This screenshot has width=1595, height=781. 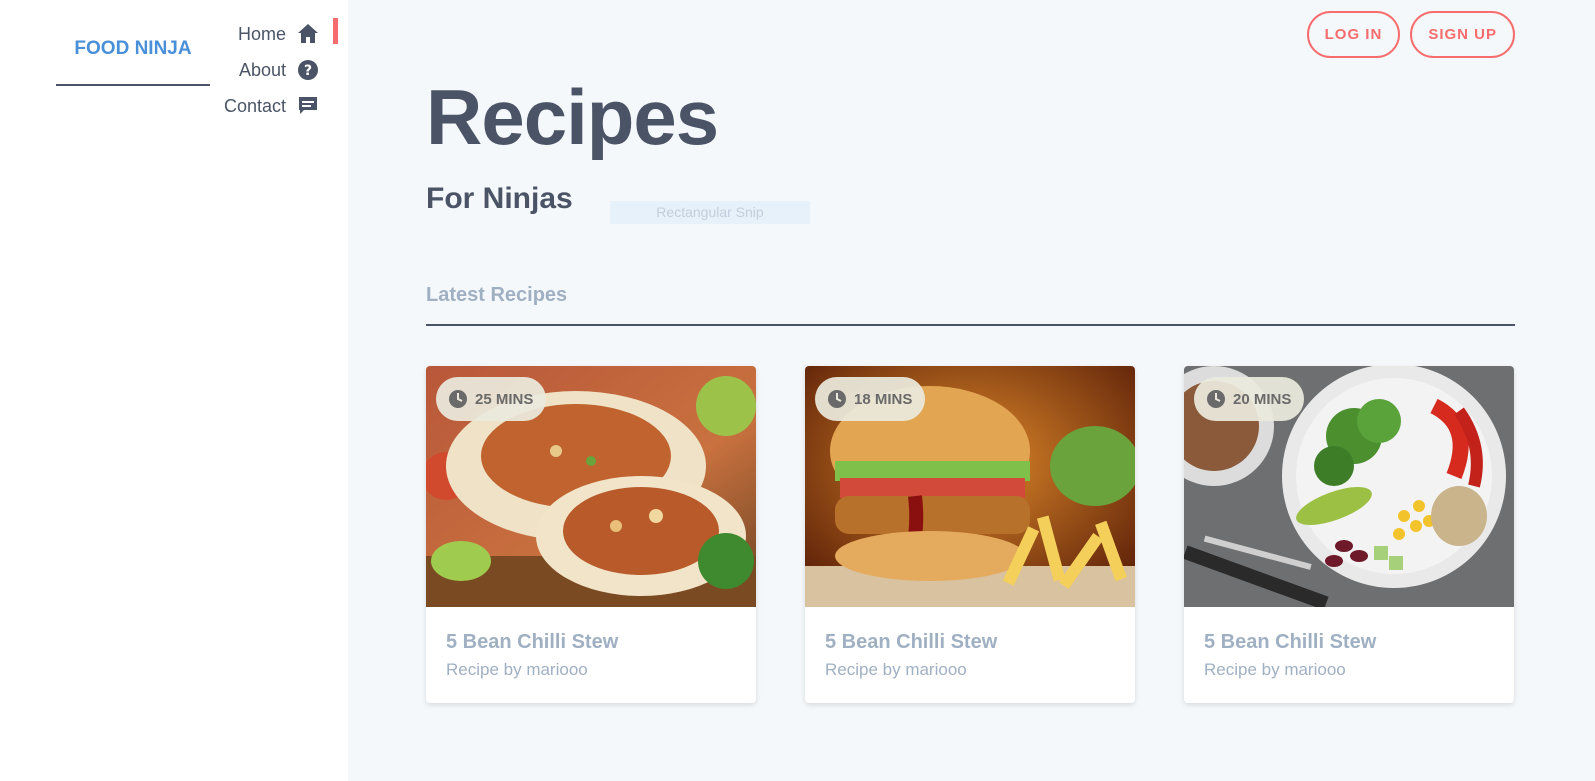 What do you see at coordinates (572, 117) in the screenshot?
I see `page-title: Recipes` at bounding box center [572, 117].